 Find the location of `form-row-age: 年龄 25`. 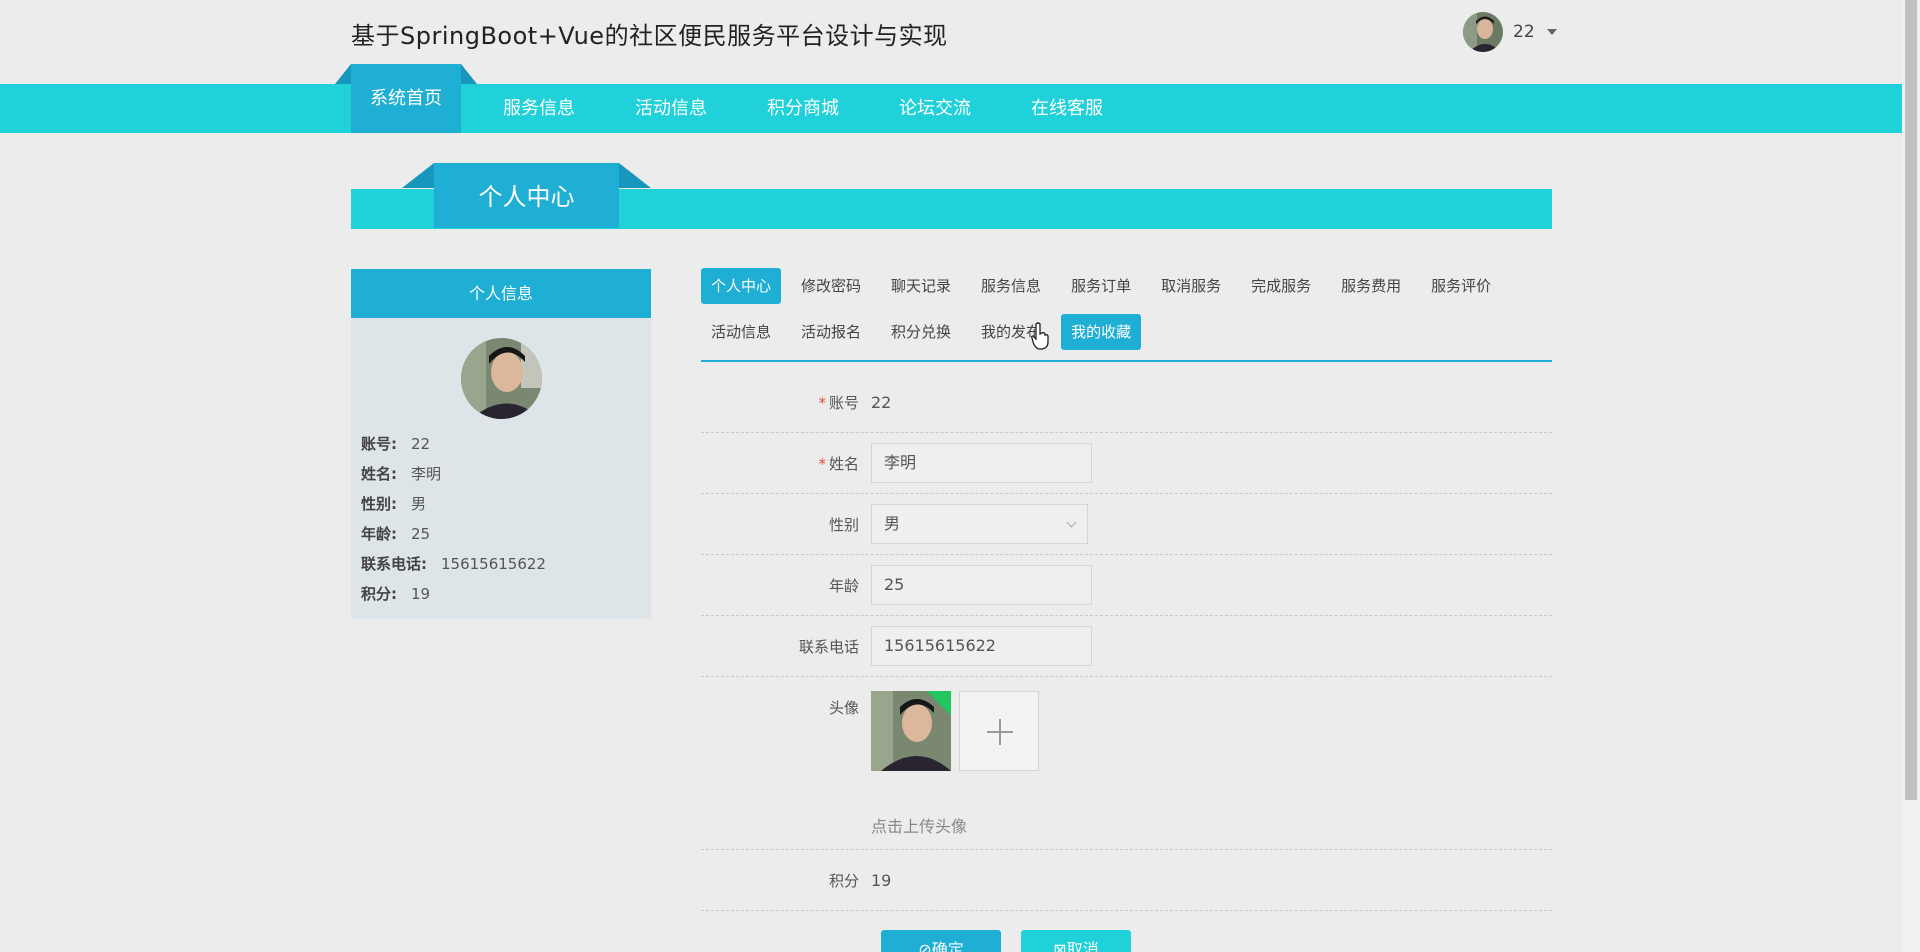

form-row-age: 年龄 25 is located at coordinates (1126, 585).